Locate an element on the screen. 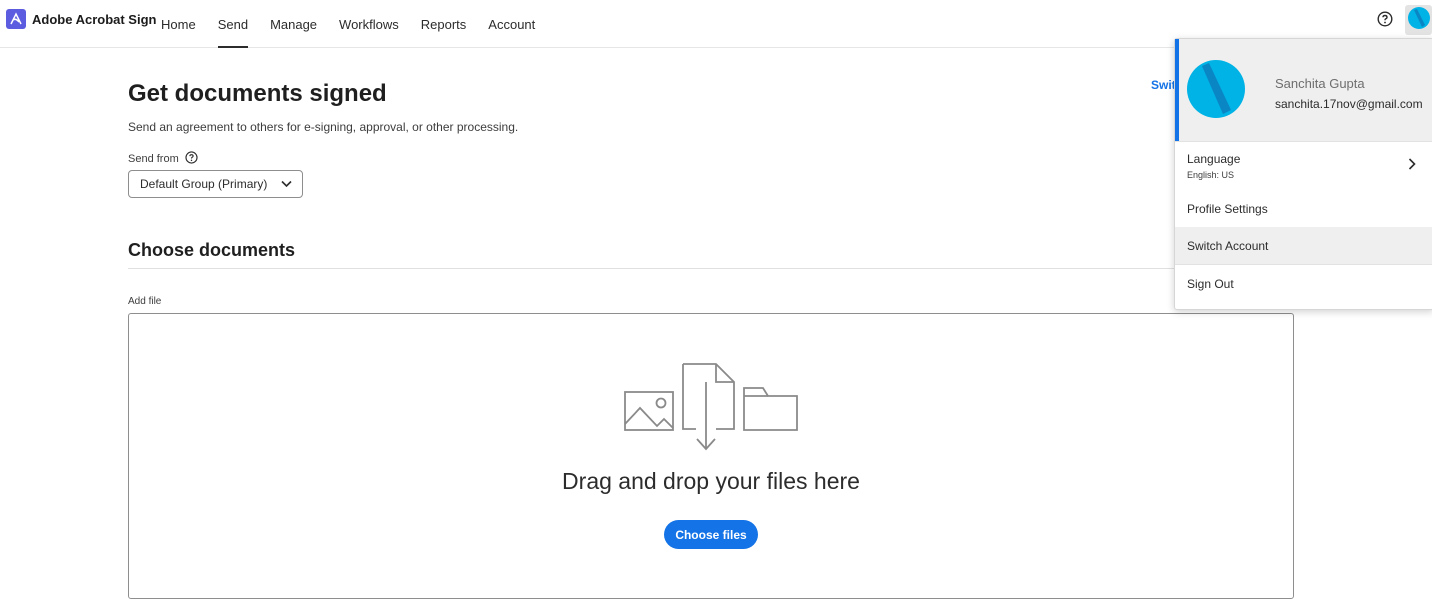 The width and height of the screenshot is (1432, 613). switch-link: Swit is located at coordinates (1163, 85).